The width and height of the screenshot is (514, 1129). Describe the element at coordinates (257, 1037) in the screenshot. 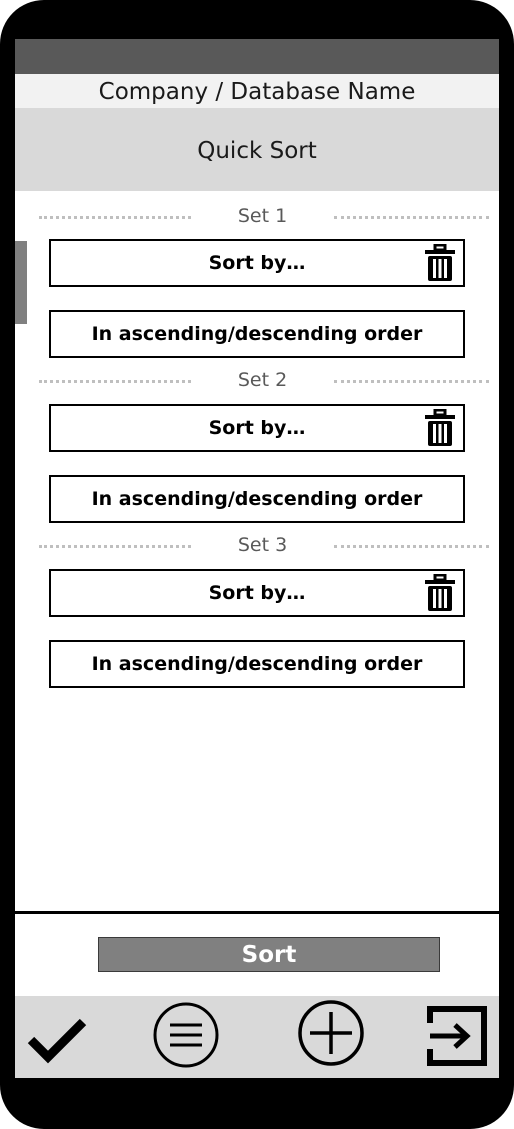

I see `bottom-toolbar` at that location.